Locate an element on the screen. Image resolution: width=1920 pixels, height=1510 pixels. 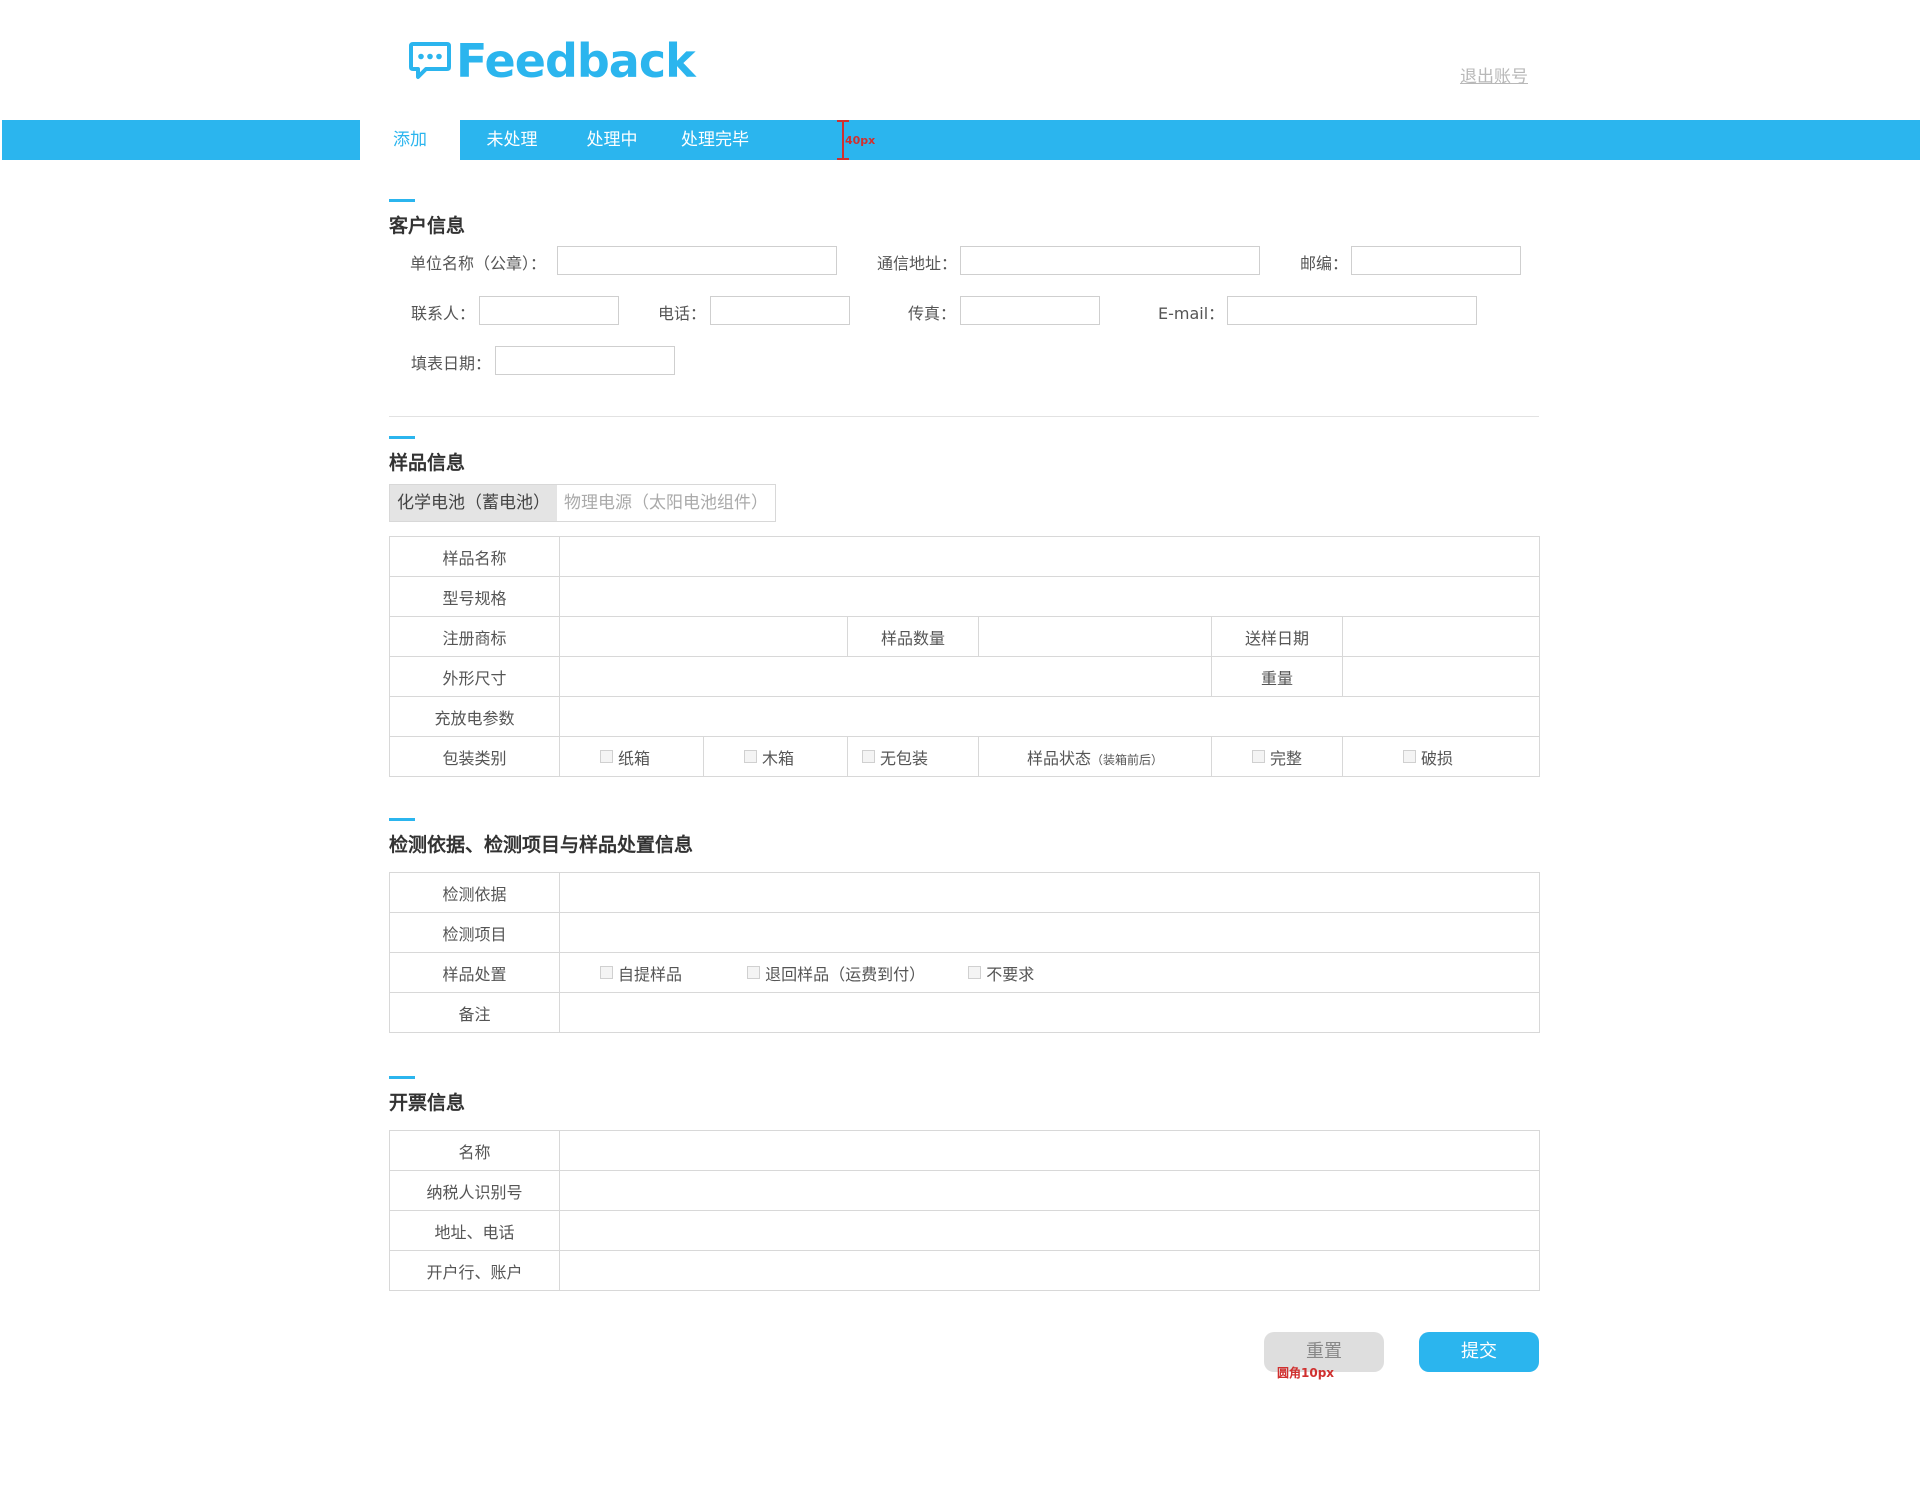
address-label: 通信地址： is located at coordinates (917, 263).